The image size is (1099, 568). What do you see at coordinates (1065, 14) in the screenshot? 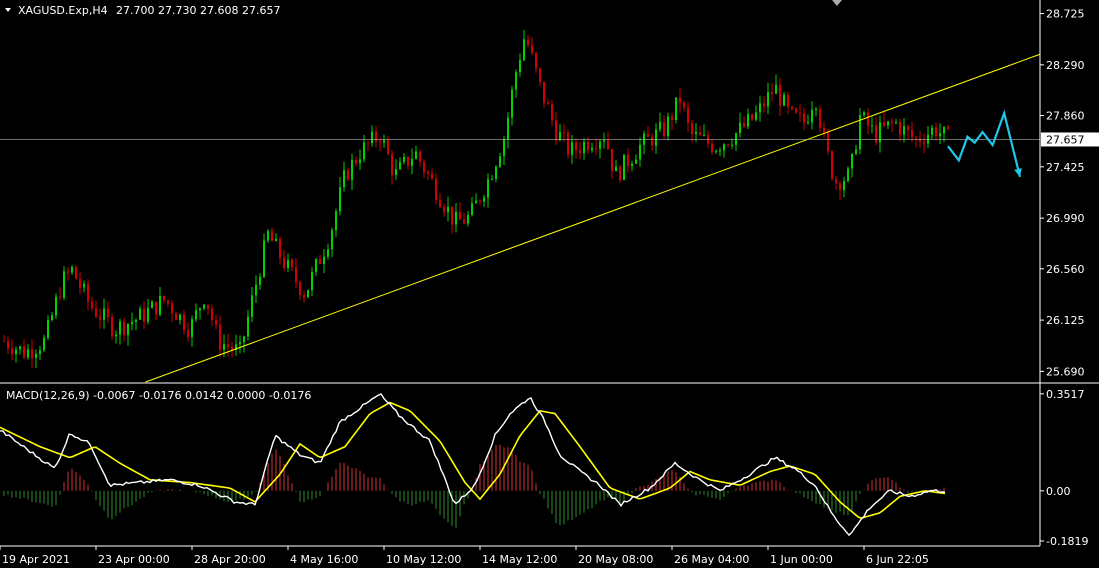
I see `price-tick-label: 28.725` at bounding box center [1065, 14].